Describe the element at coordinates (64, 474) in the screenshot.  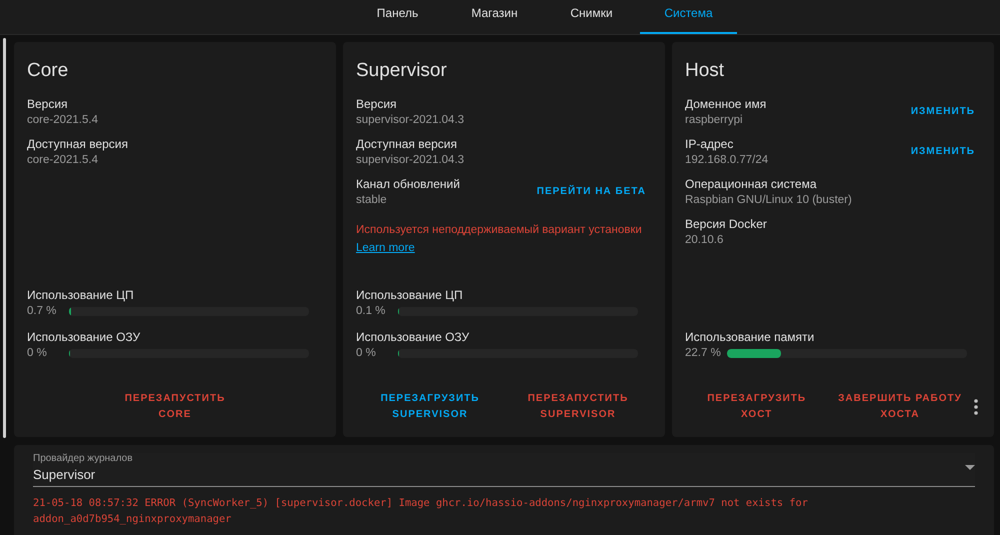
I see `select-value: Supervisor` at that location.